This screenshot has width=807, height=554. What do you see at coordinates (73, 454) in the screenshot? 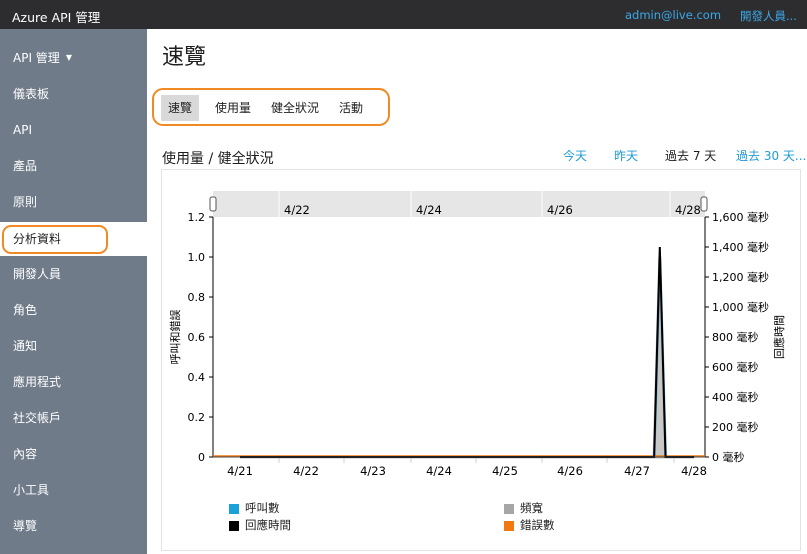
I see `sidebar-item-content: 內容` at bounding box center [73, 454].